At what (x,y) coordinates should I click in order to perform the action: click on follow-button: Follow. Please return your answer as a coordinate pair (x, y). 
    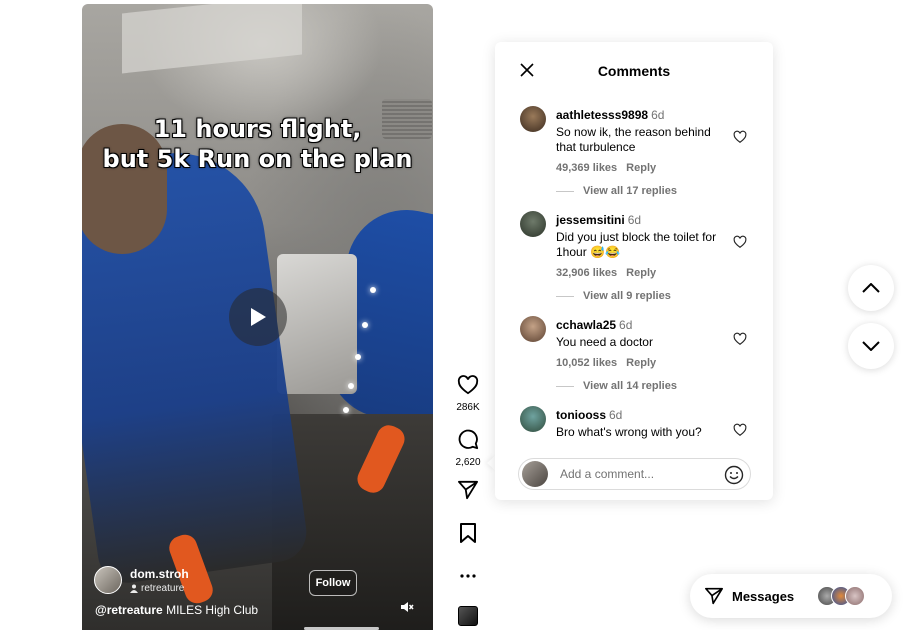
    Looking at the image, I should click on (333, 583).